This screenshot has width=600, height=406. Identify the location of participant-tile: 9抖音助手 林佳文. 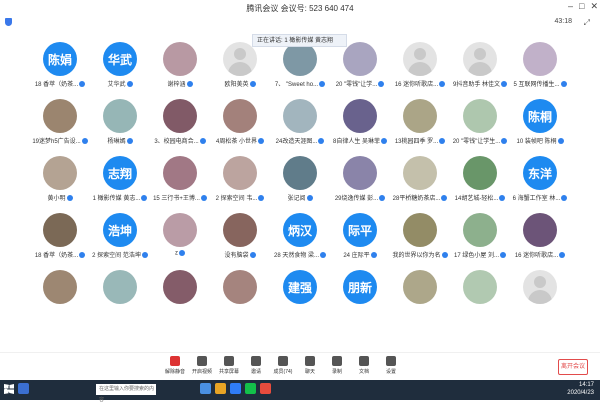
(480, 69).